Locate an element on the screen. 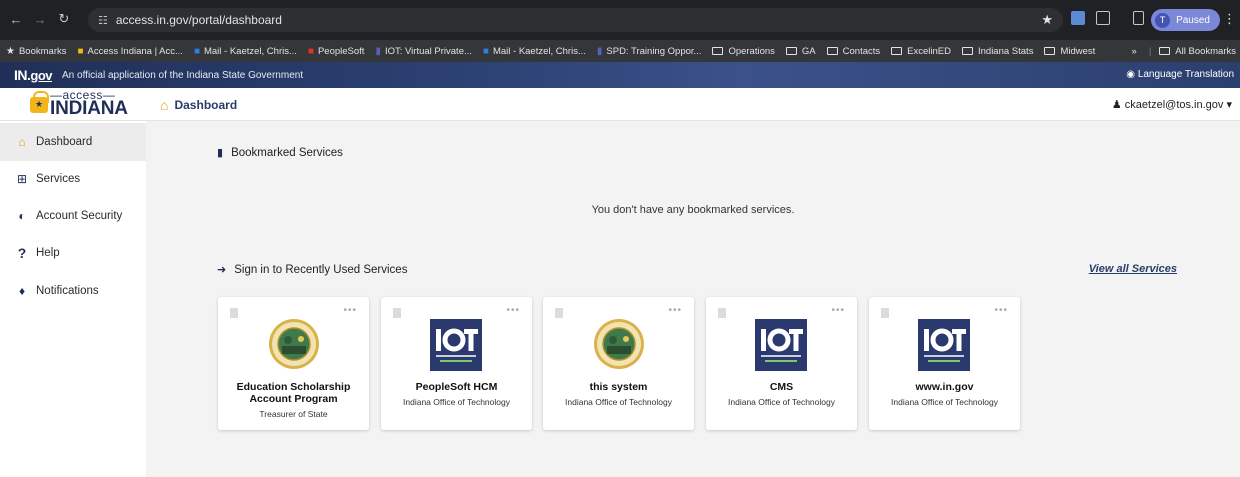 The height and width of the screenshot is (477, 1240). bookmark-folder: Contacts is located at coordinates (853, 51).